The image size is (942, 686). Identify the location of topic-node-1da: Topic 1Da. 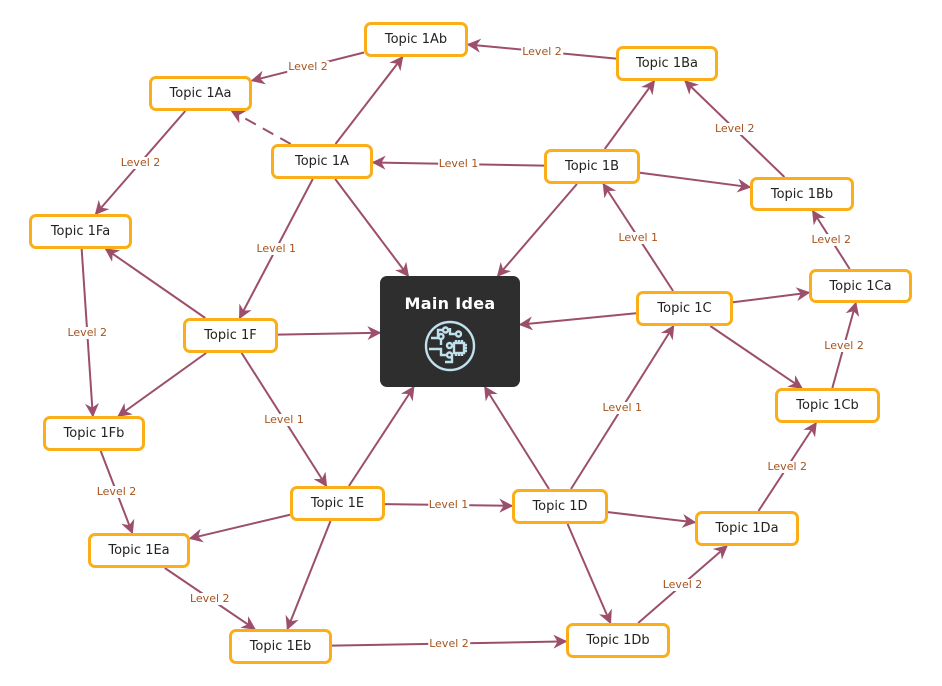
(747, 528).